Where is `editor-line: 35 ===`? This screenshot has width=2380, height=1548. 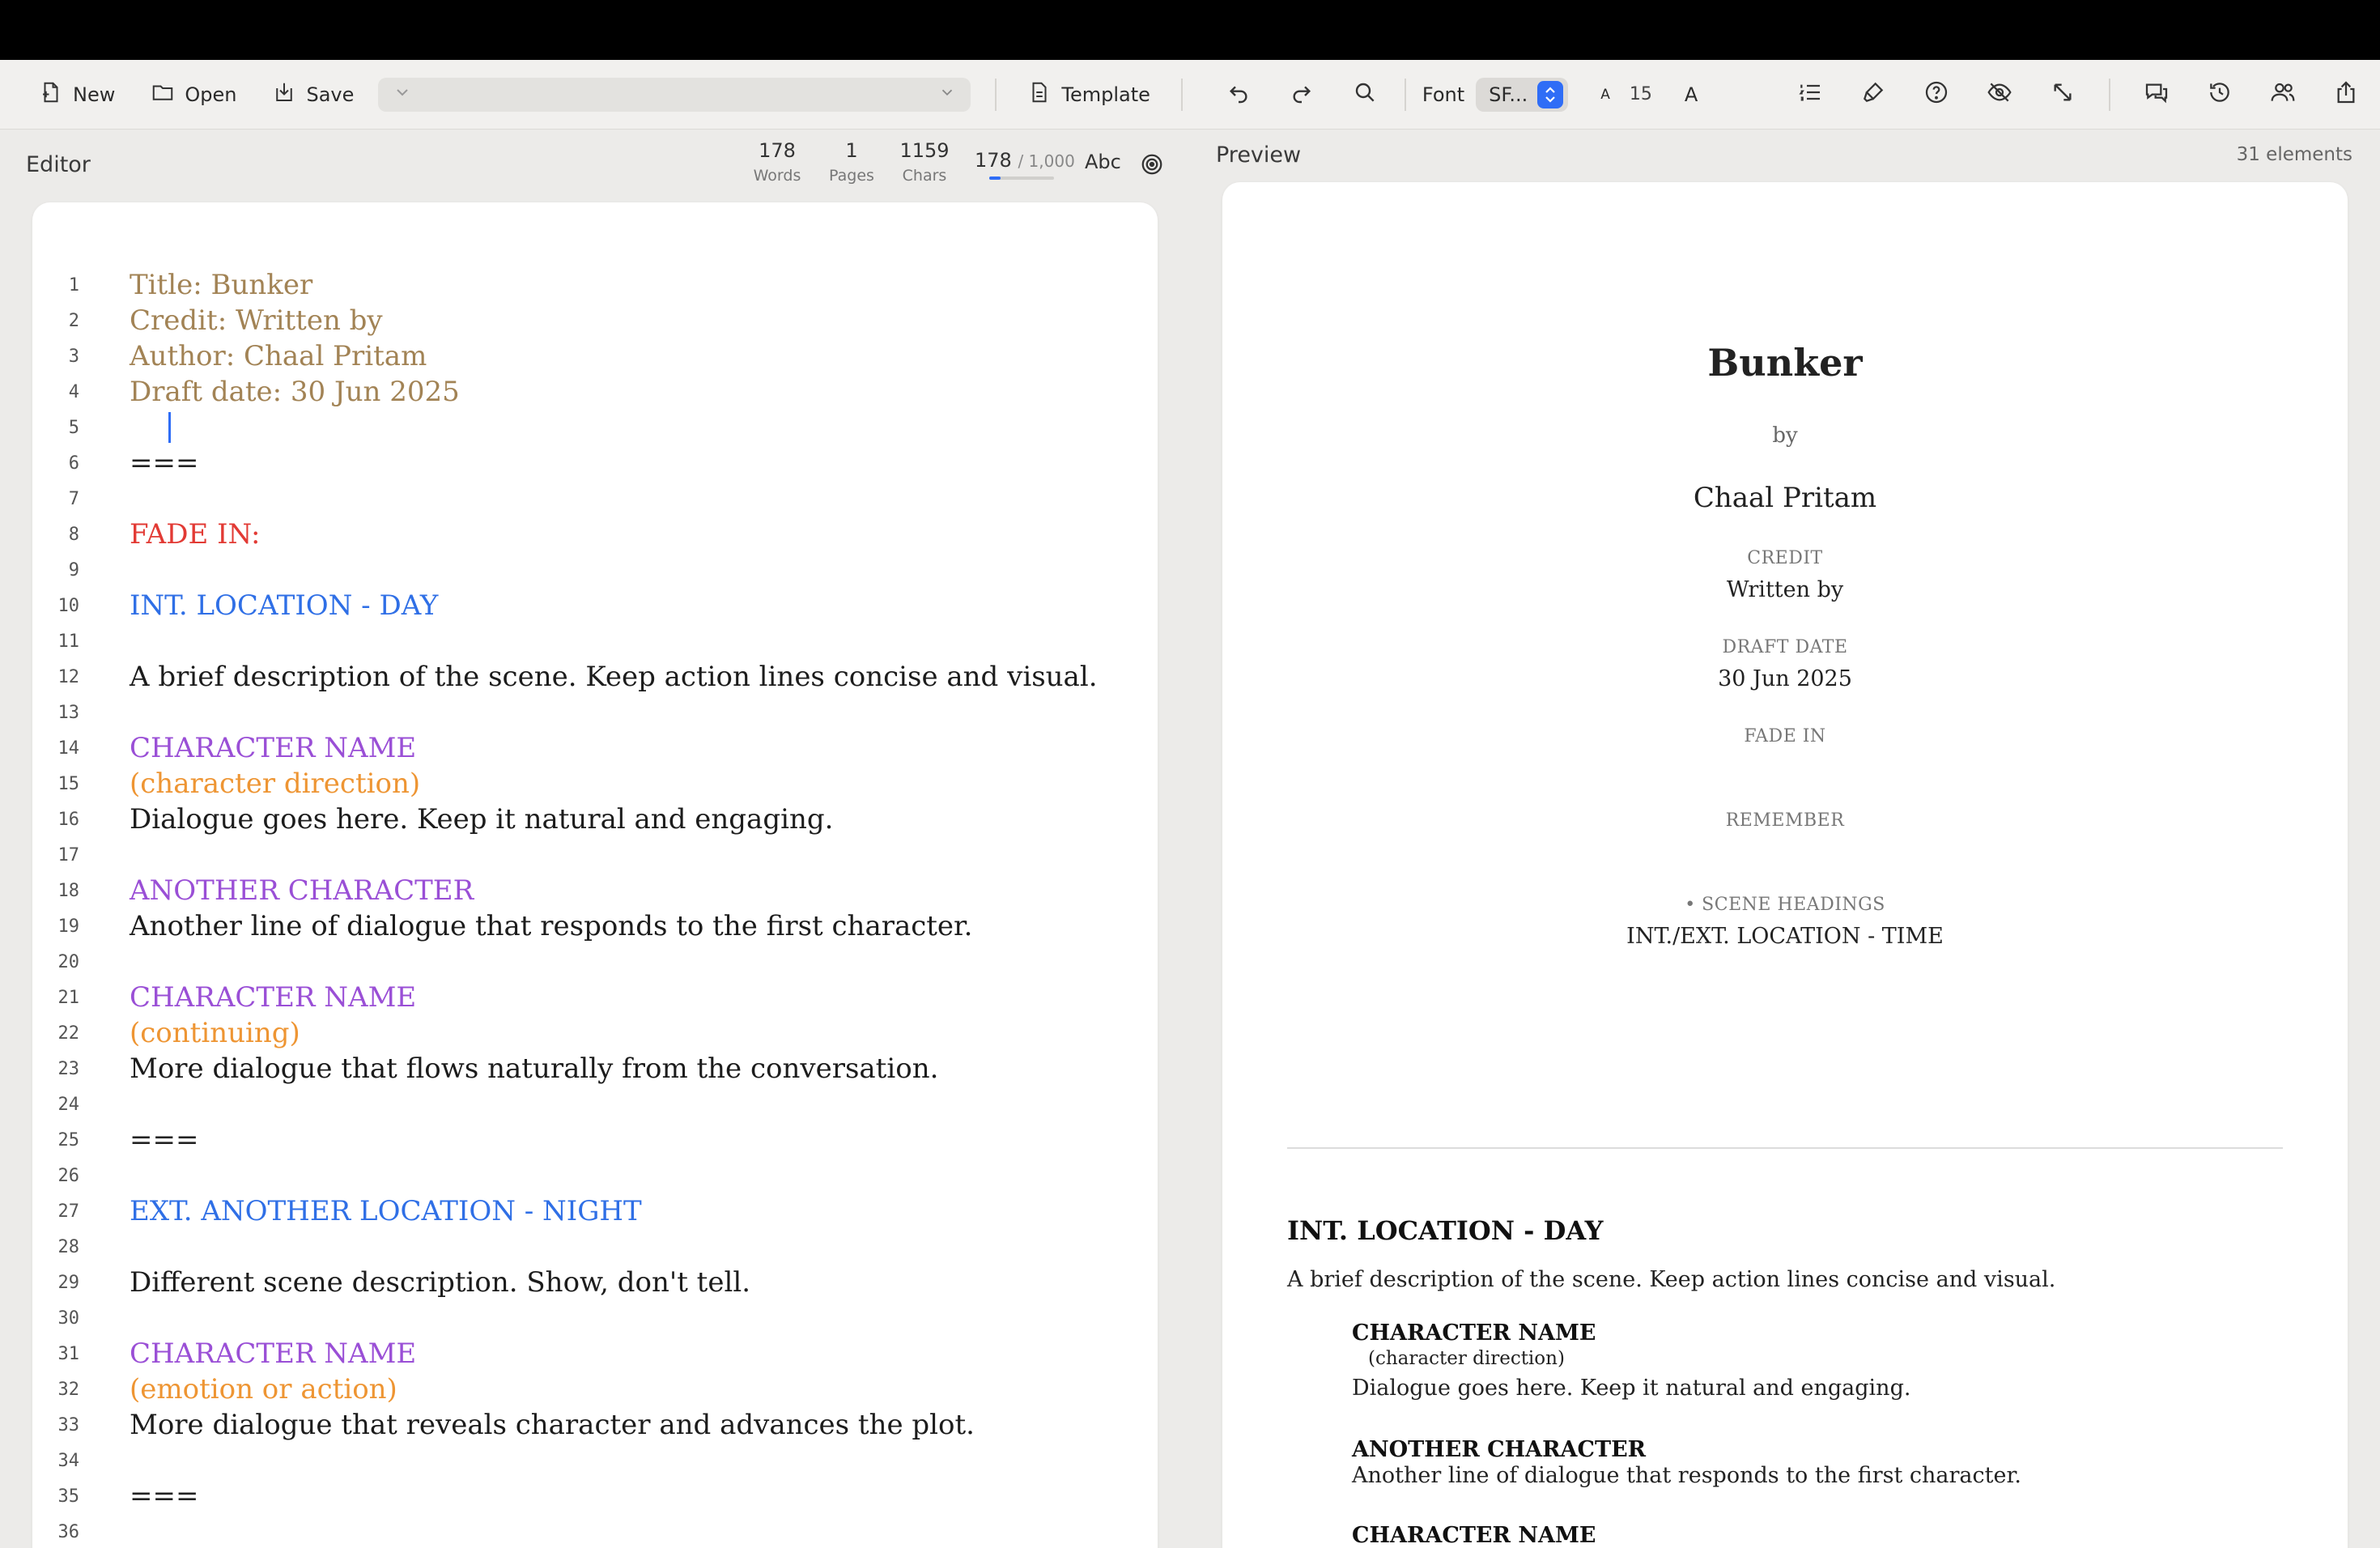 editor-line: 35 === is located at coordinates (595, 1496).